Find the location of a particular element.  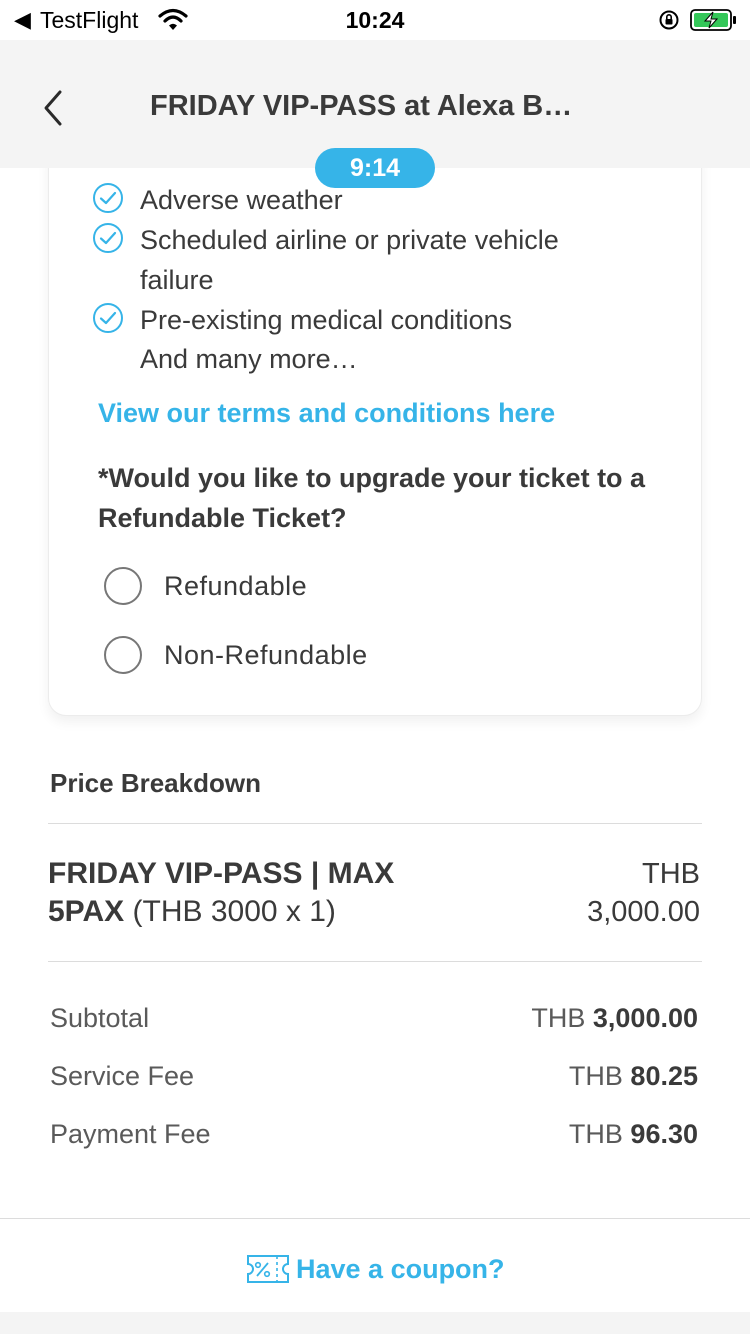

ticket-quantity: (THB 3000 x 1) is located at coordinates (234, 911).